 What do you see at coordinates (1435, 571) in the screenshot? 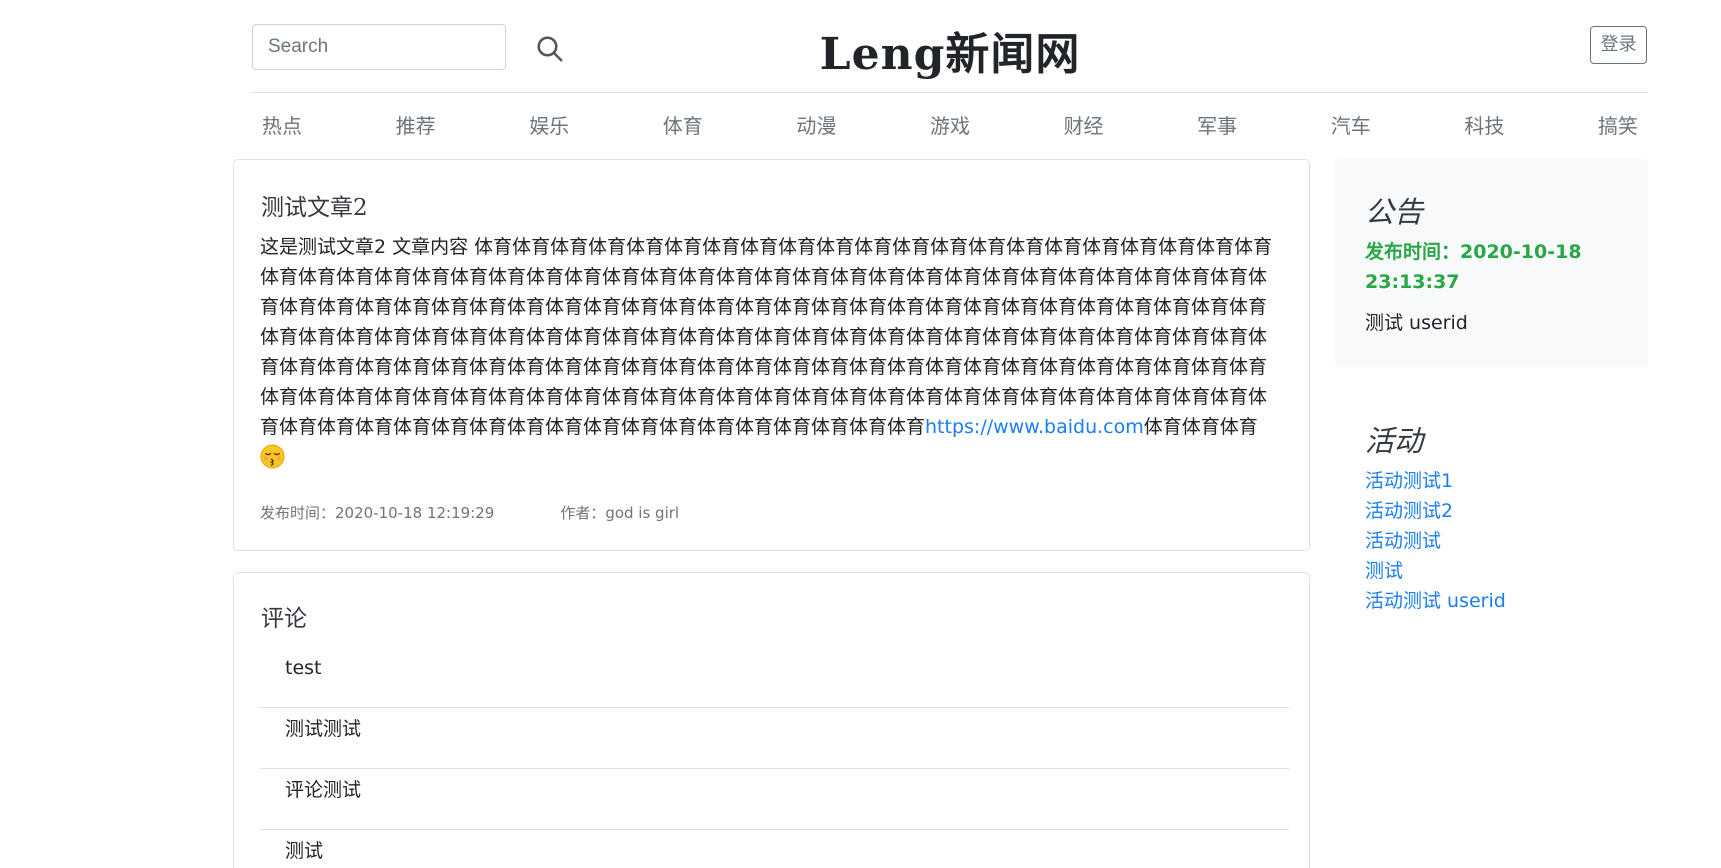
I see `activity-item: 测试` at bounding box center [1435, 571].